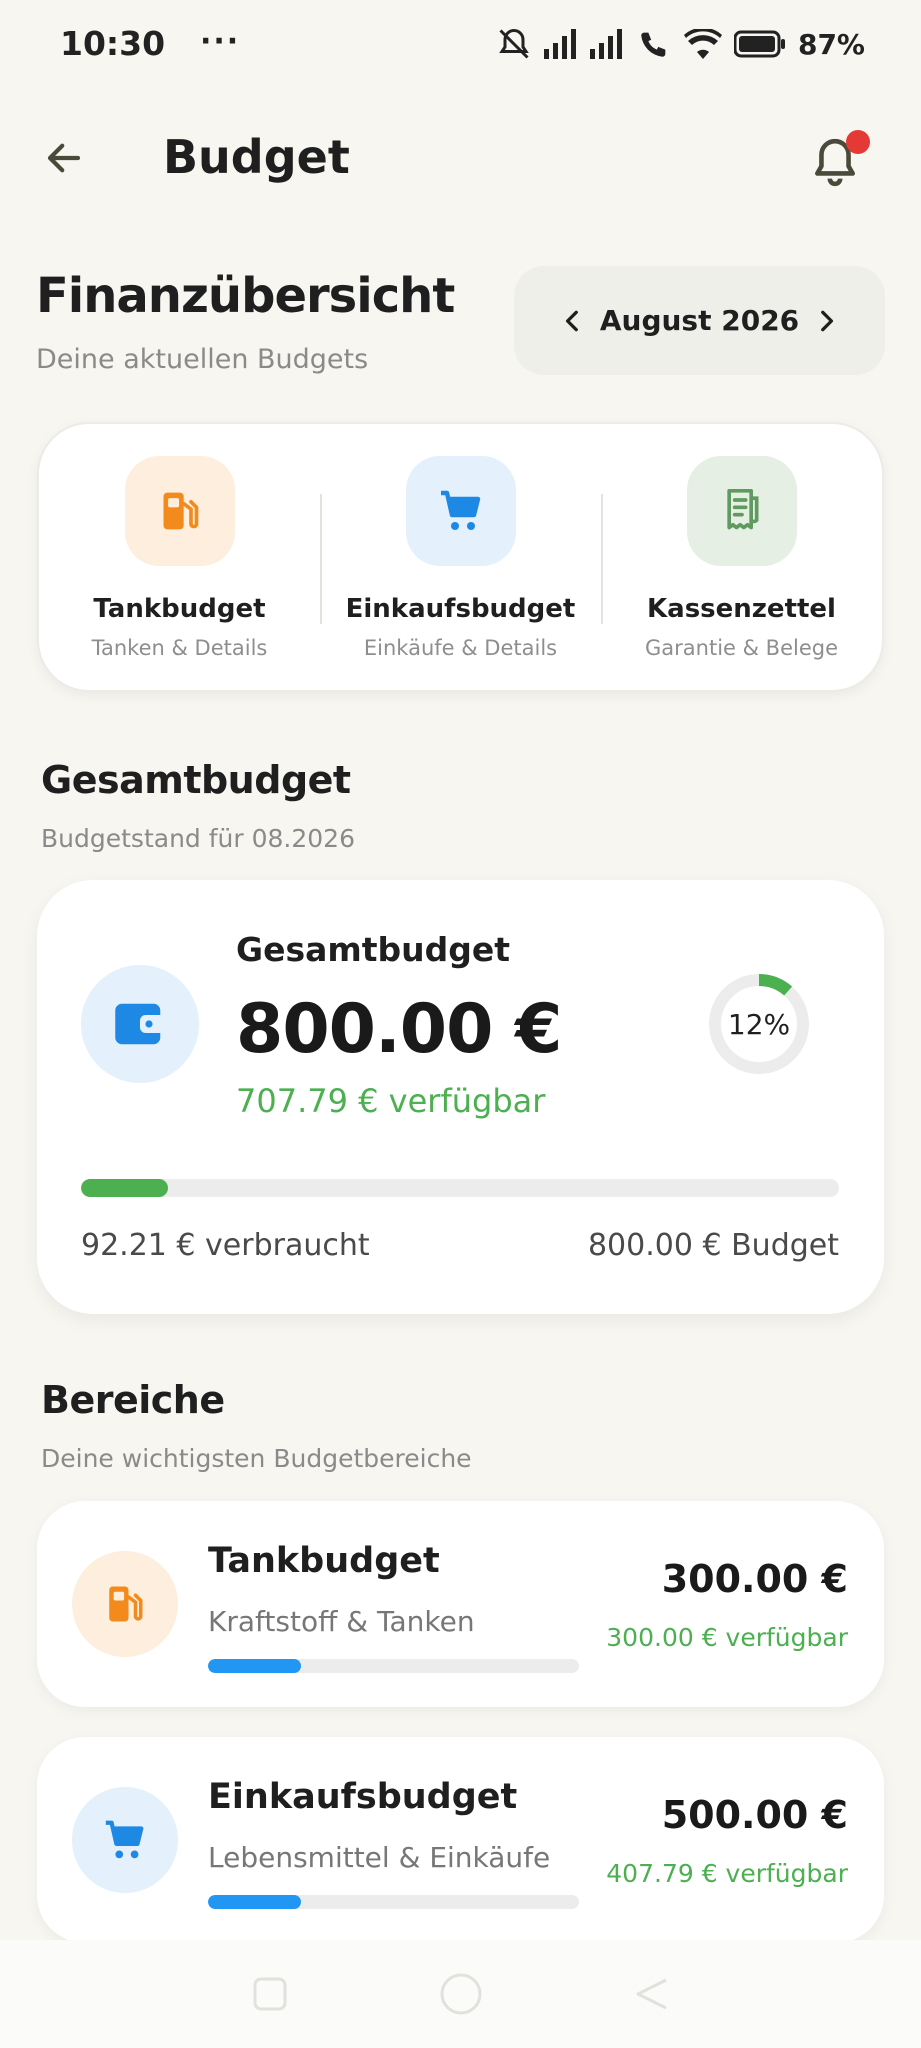 The image size is (921, 2048). I want to click on arrow-left-icon, so click(64, 158).